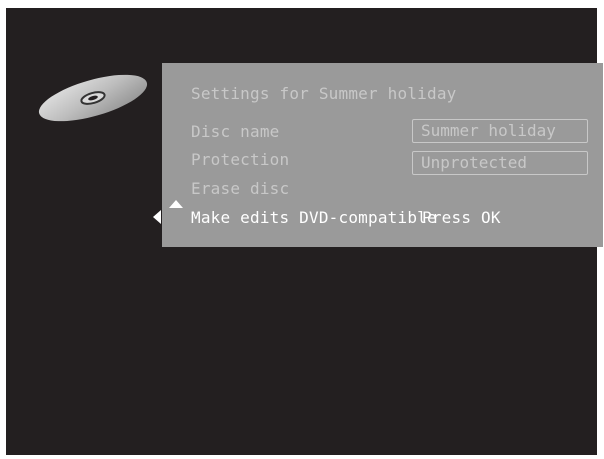 The image size is (604, 459). Describe the element at coordinates (324, 93) in the screenshot. I see `panel-title: Settings for Summer holiday` at that location.